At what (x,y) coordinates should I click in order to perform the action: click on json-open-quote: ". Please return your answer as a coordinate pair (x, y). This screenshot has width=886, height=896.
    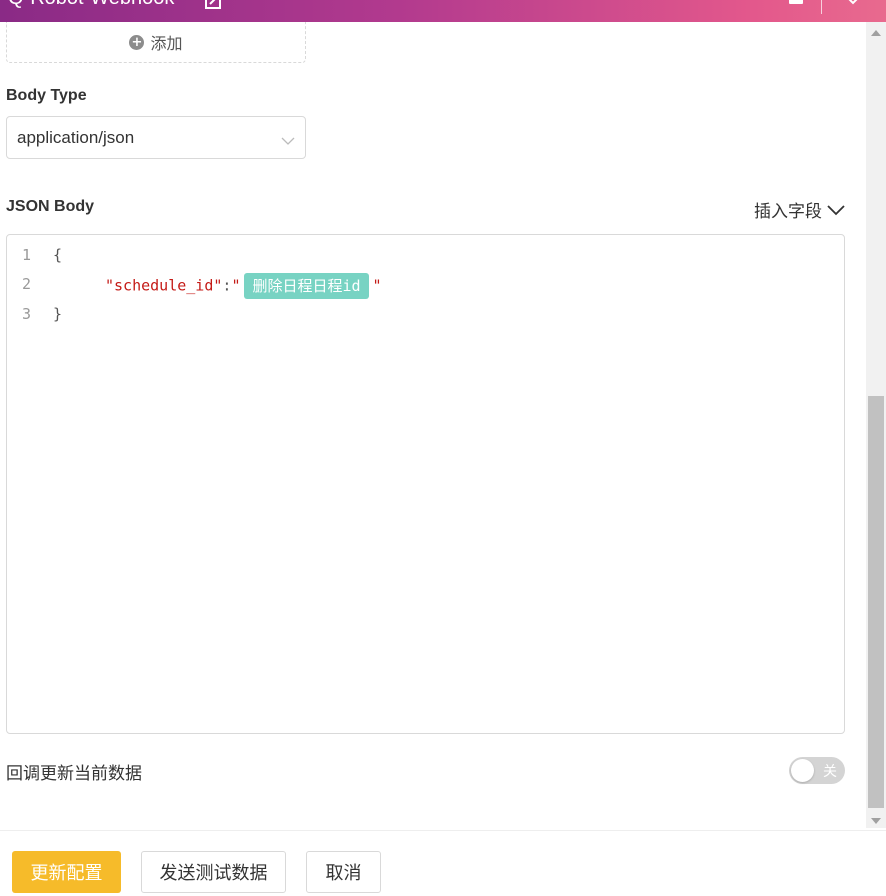
    Looking at the image, I should click on (236, 285).